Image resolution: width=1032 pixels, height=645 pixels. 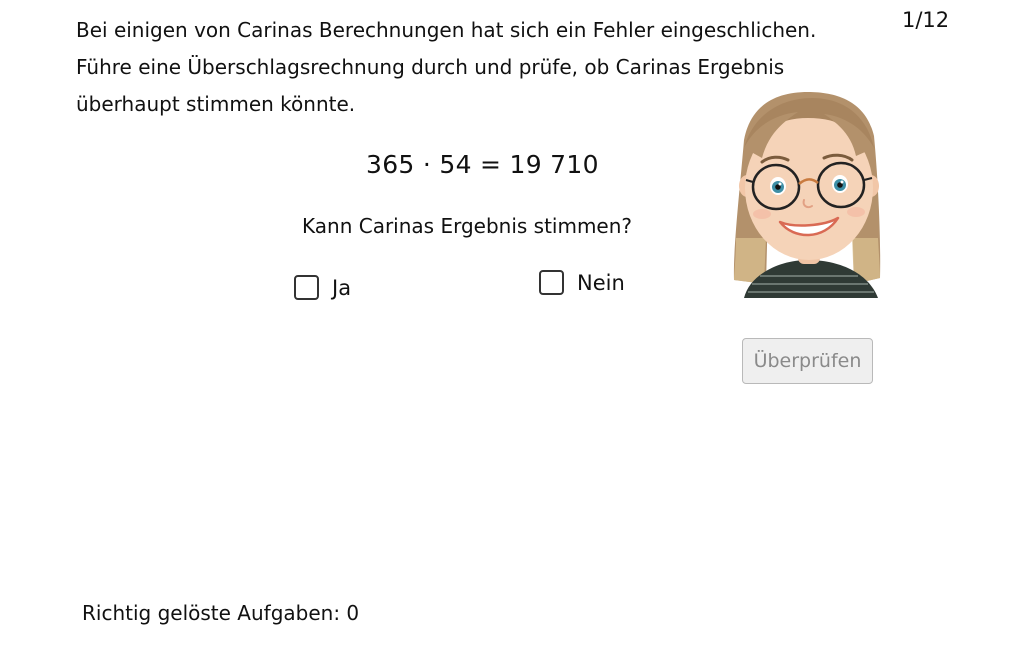 I want to click on question-text: Kann Carinas Ergebnis stimmen?, so click(x=467, y=226).